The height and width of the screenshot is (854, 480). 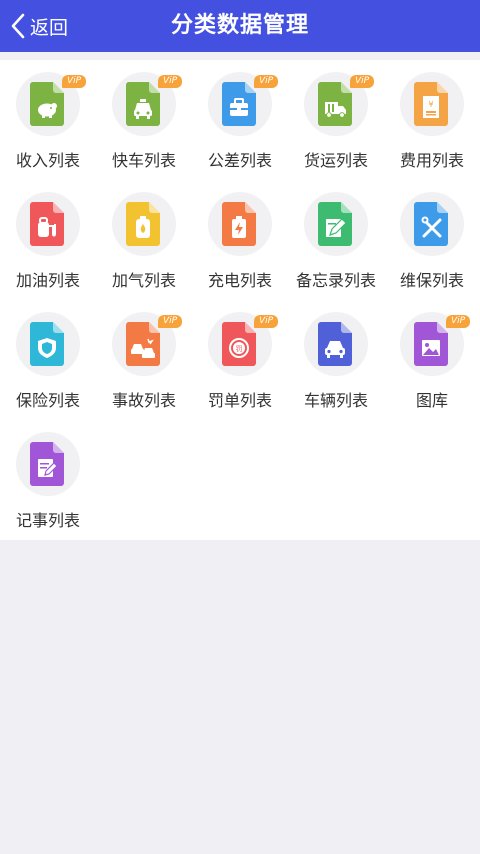 I want to click on category-label: 图库, so click(x=431, y=400).